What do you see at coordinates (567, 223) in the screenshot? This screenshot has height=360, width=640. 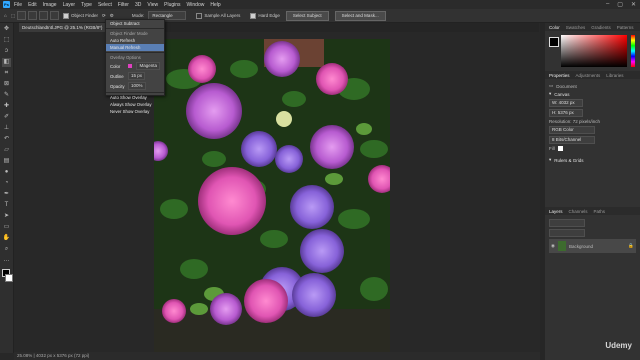 I see `layer-kind-filter` at bounding box center [567, 223].